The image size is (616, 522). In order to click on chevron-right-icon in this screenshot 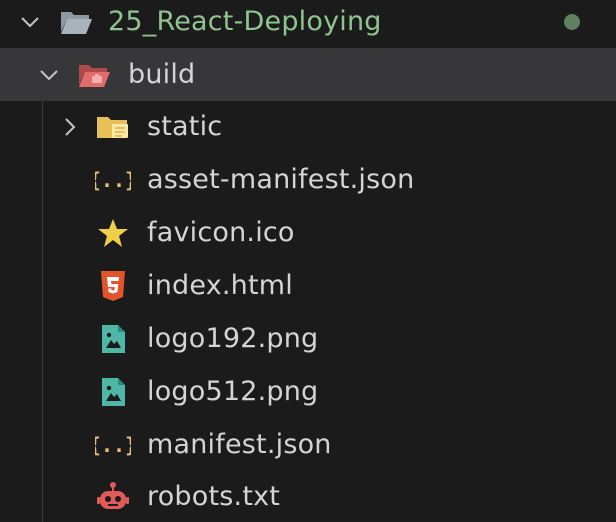, I will do `click(70, 127)`.